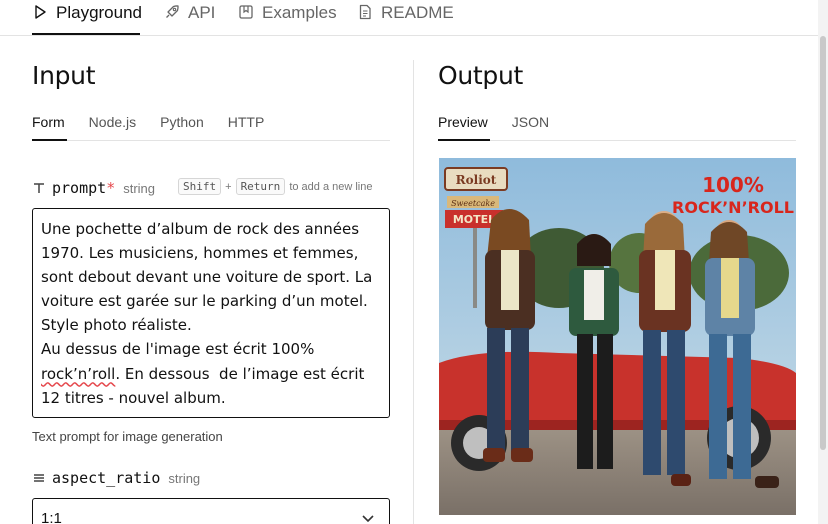 This screenshot has height=524, width=828. What do you see at coordinates (365, 12) in the screenshot?
I see `document-icon` at bounding box center [365, 12].